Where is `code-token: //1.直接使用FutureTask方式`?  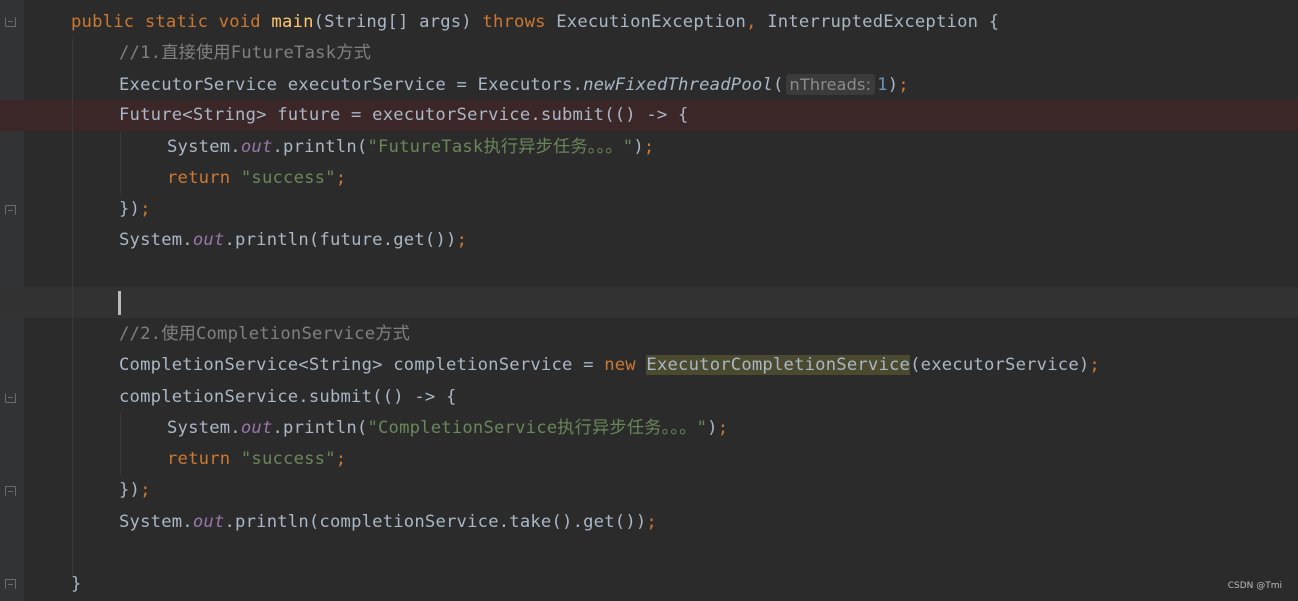
code-token: //1.直接使用FutureTask方式 is located at coordinates (245, 53).